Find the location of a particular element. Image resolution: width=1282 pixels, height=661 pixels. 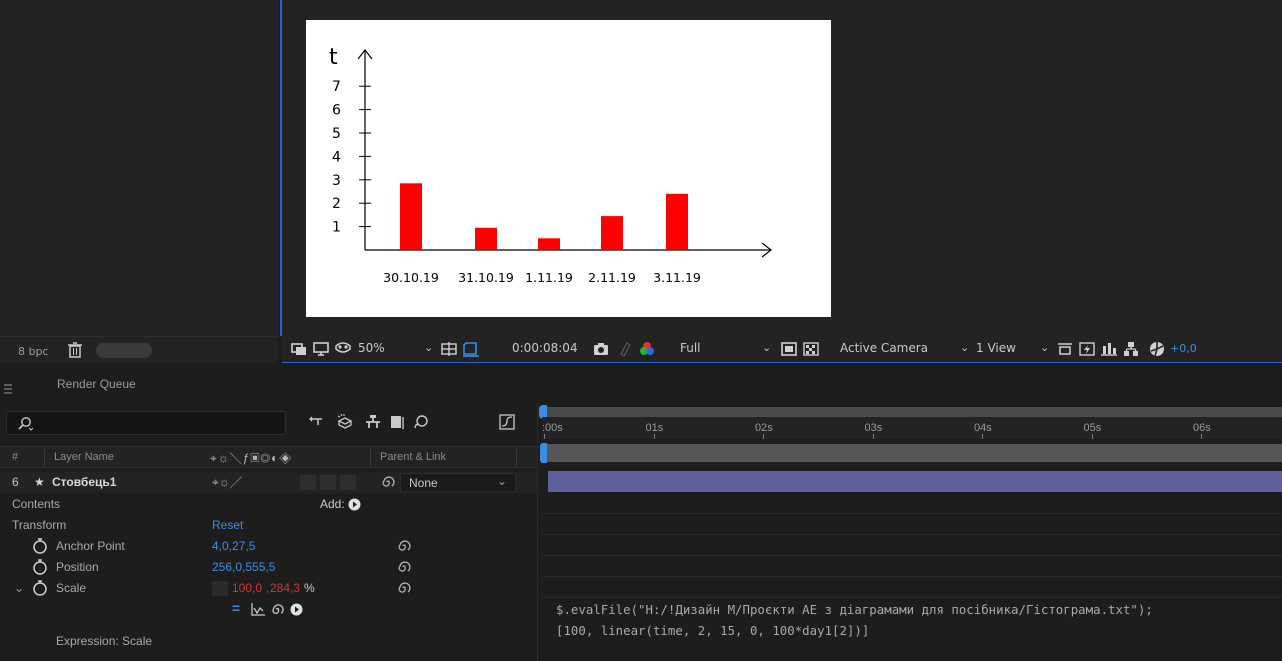

toggle-pixel-aspect-icon is located at coordinates (1065, 349).